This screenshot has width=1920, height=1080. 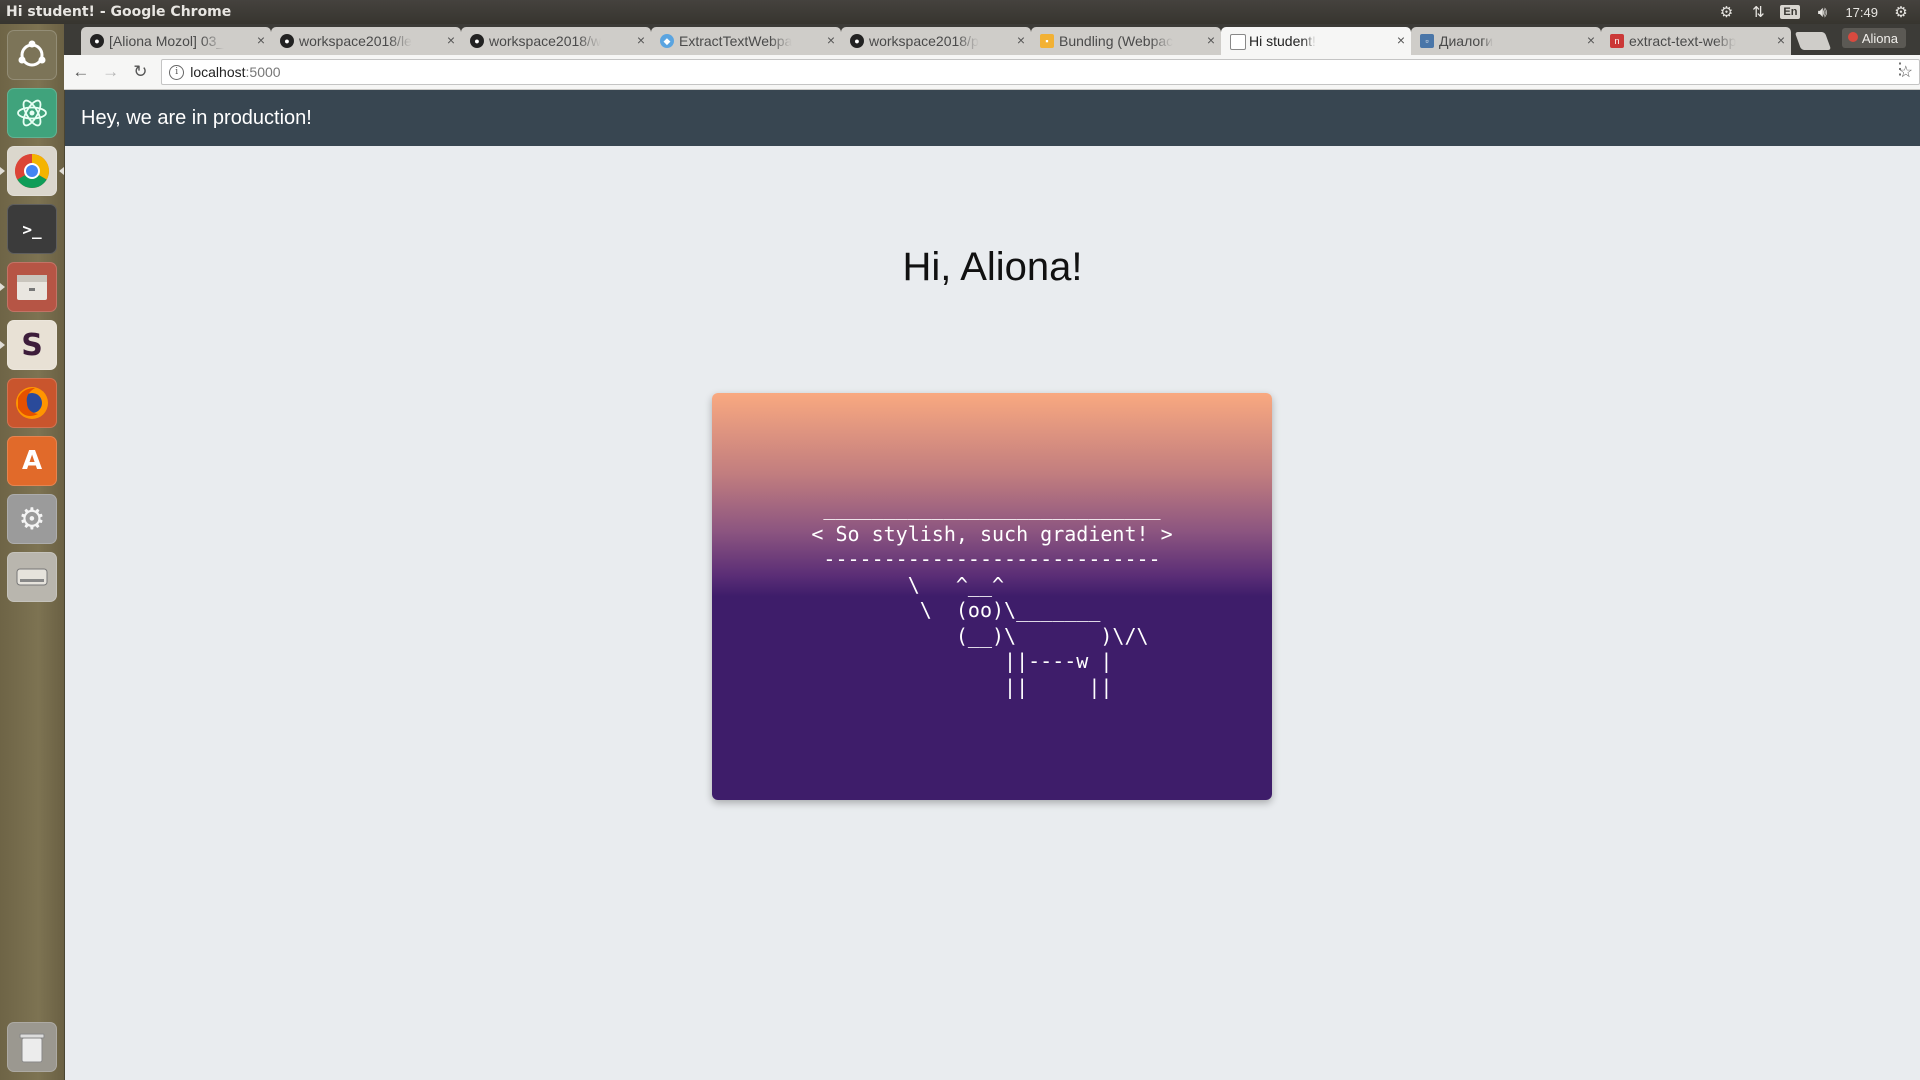 I want to click on clock: 17:49, so click(x=1861, y=12).